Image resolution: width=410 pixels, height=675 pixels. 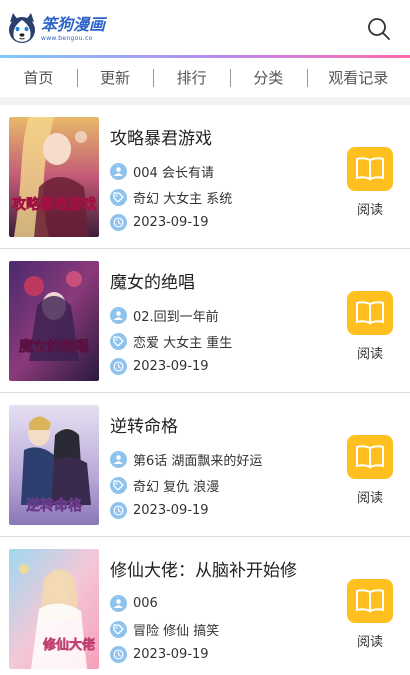 What do you see at coordinates (358, 77) in the screenshot?
I see `nav-history: 观看记录` at bounding box center [358, 77].